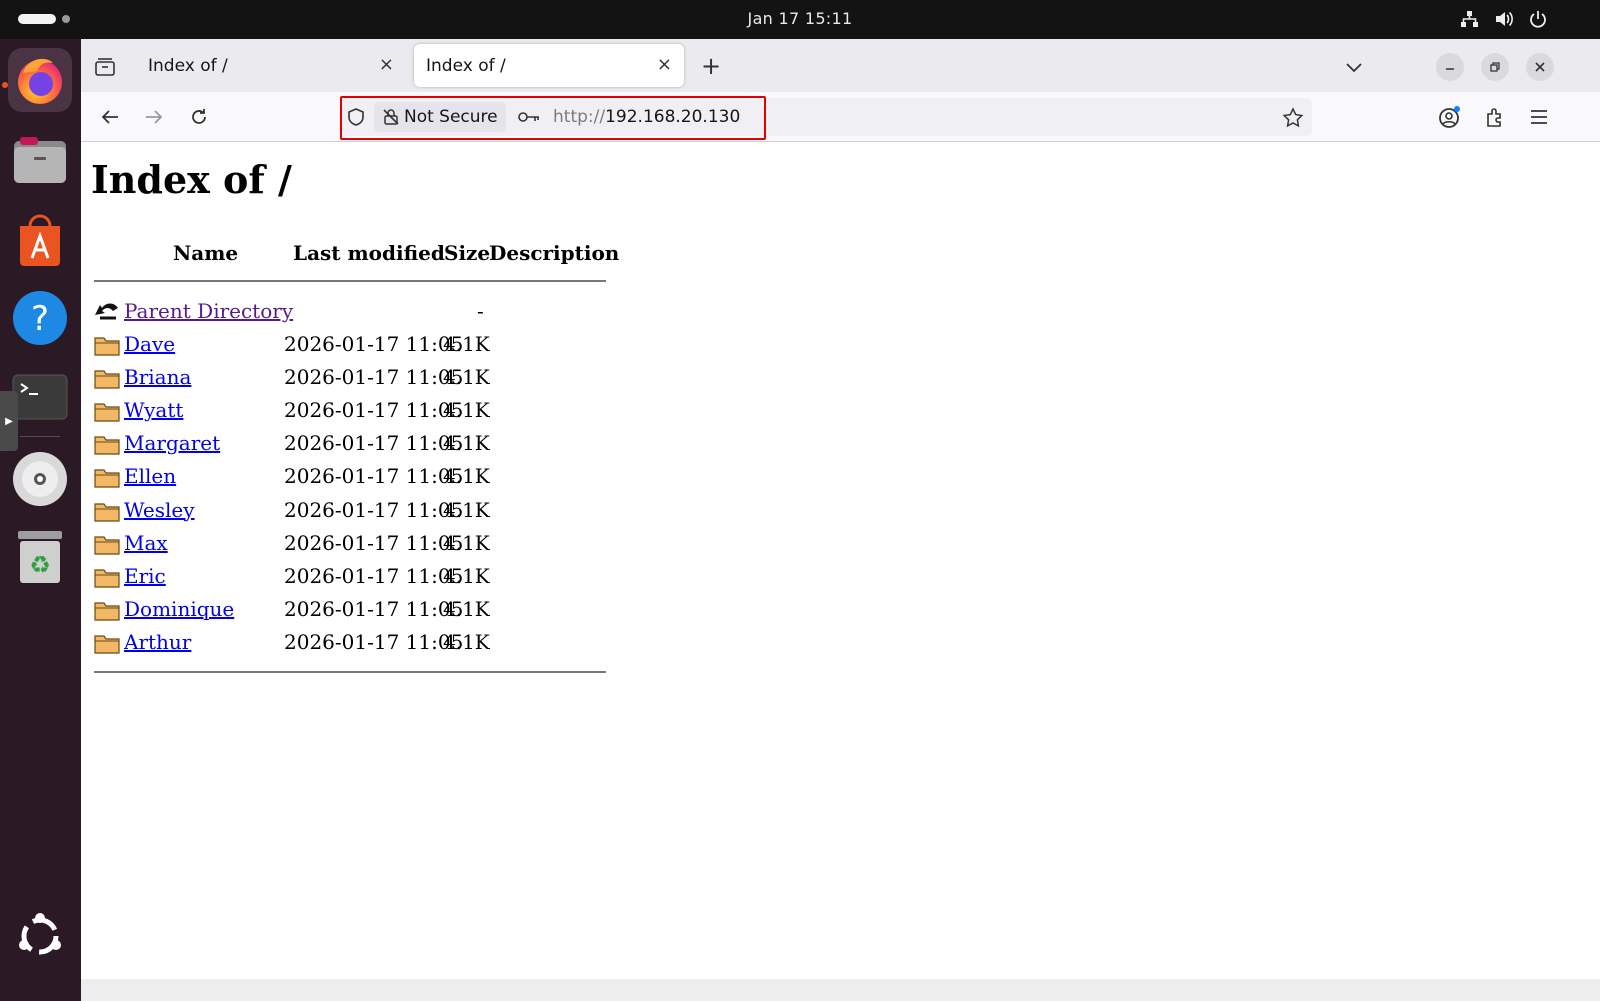  I want to click on power-icon, so click(1538, 19).